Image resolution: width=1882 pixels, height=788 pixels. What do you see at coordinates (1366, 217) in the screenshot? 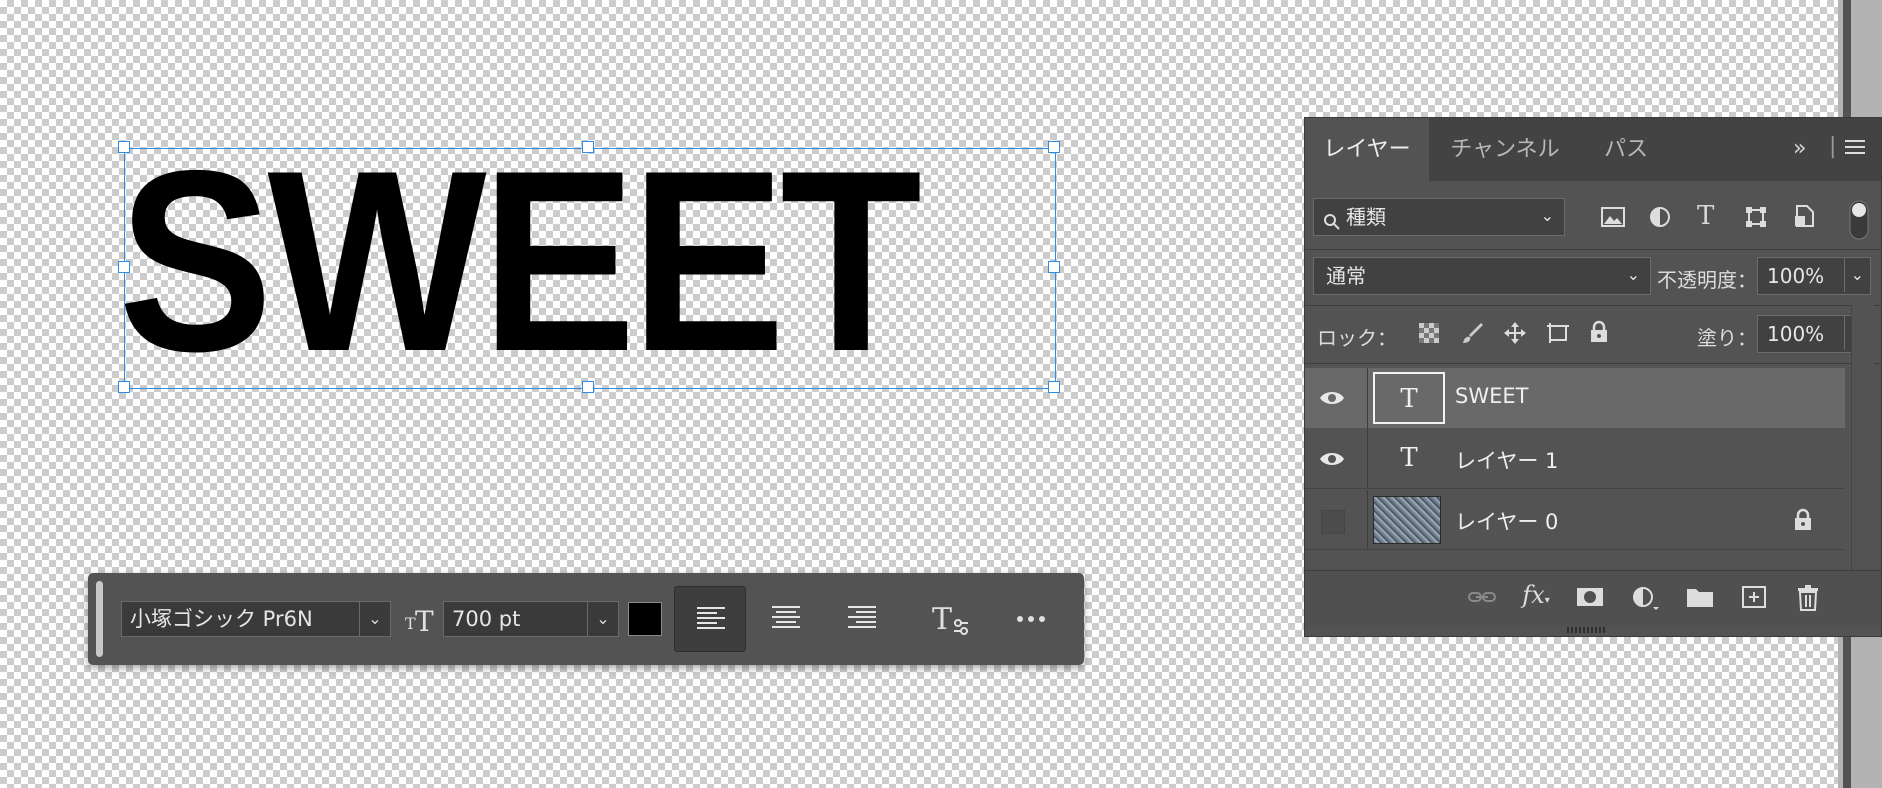
I see `layer-filter-value: 種類` at bounding box center [1366, 217].